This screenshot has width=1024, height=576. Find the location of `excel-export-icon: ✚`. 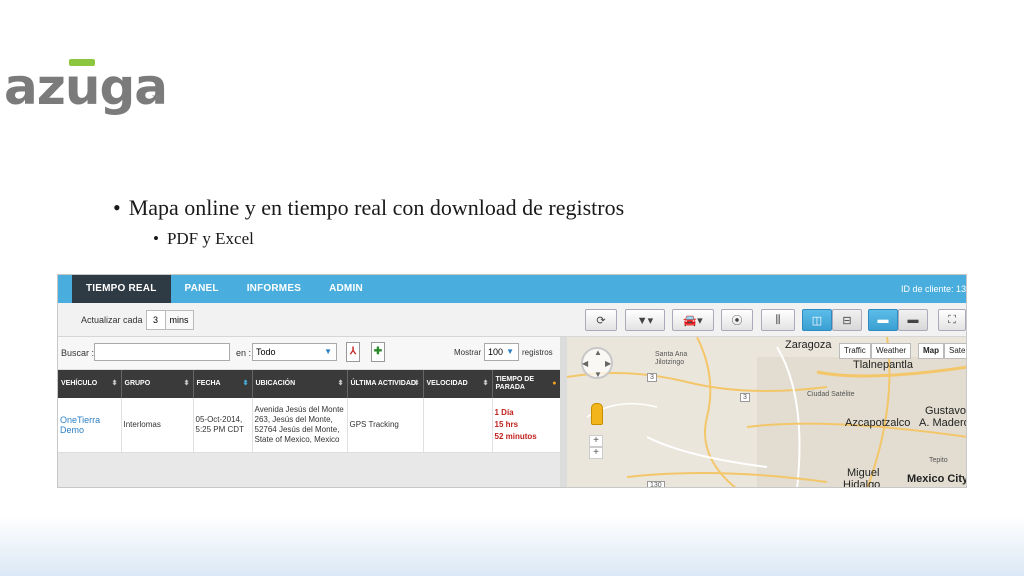

excel-export-icon: ✚ is located at coordinates (378, 352).